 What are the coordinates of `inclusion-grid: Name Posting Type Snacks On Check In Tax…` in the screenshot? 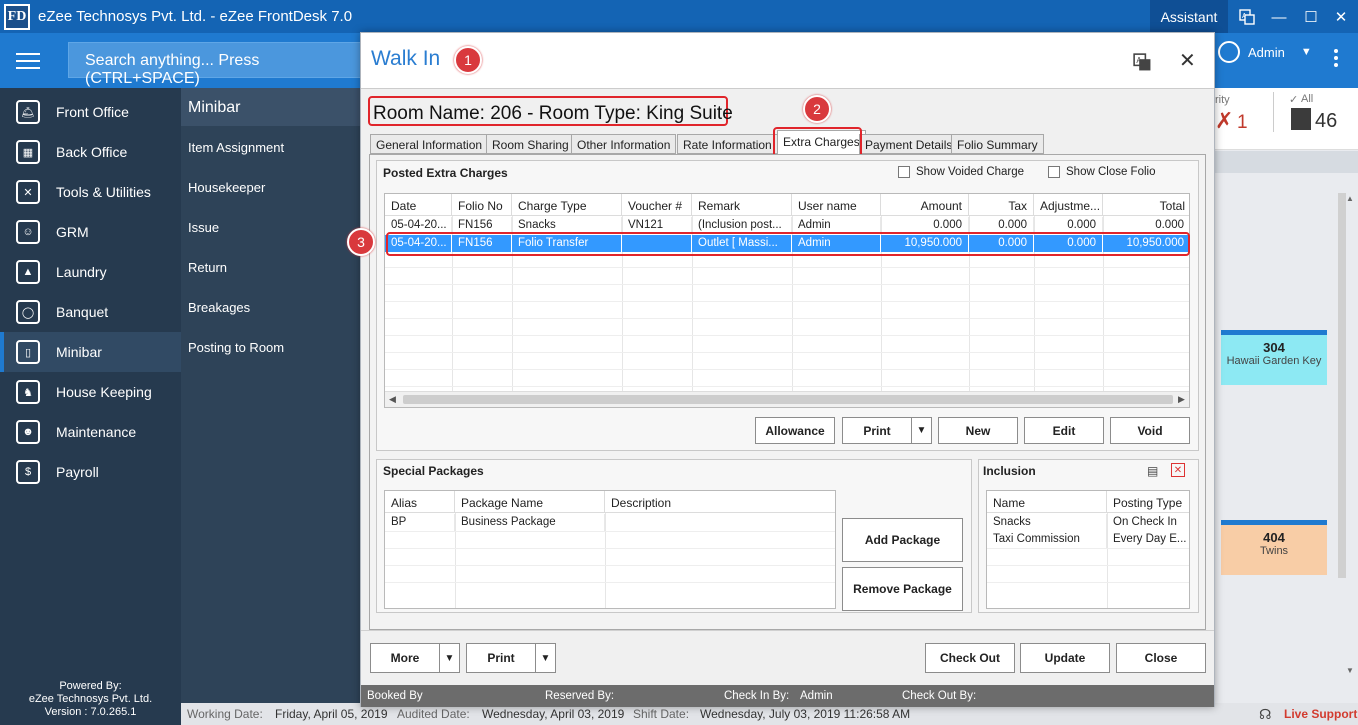 It's located at (1088, 549).